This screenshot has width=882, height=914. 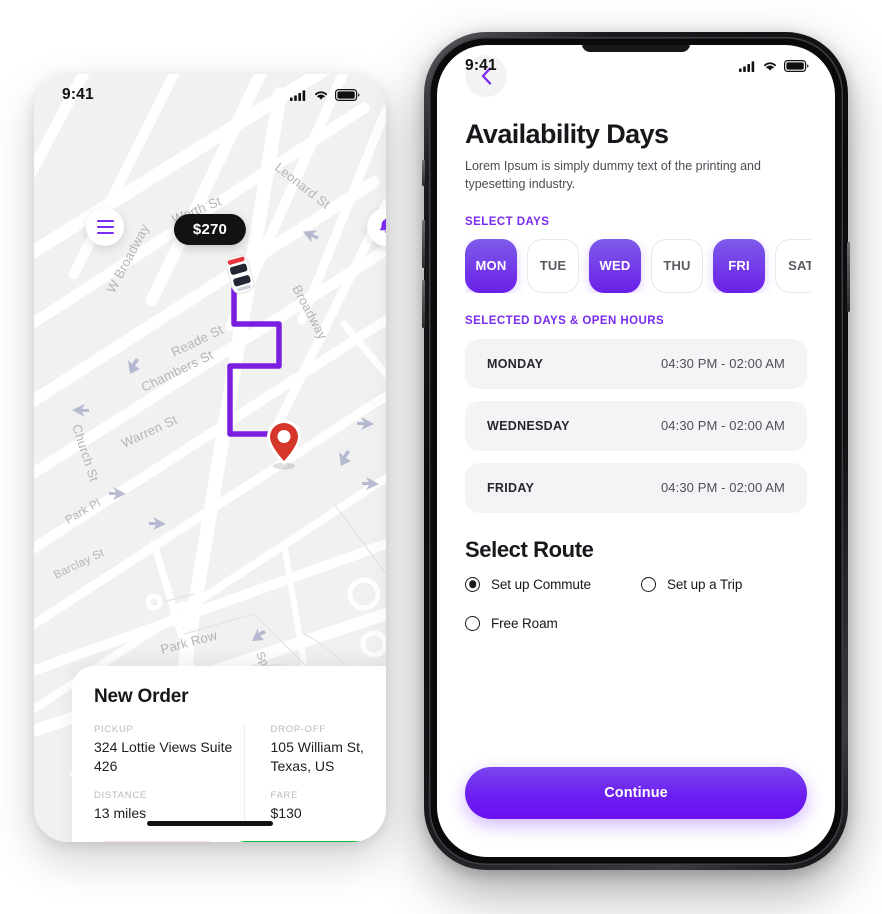 What do you see at coordinates (210, 229) in the screenshot?
I see `price-pill: $270` at bounding box center [210, 229].